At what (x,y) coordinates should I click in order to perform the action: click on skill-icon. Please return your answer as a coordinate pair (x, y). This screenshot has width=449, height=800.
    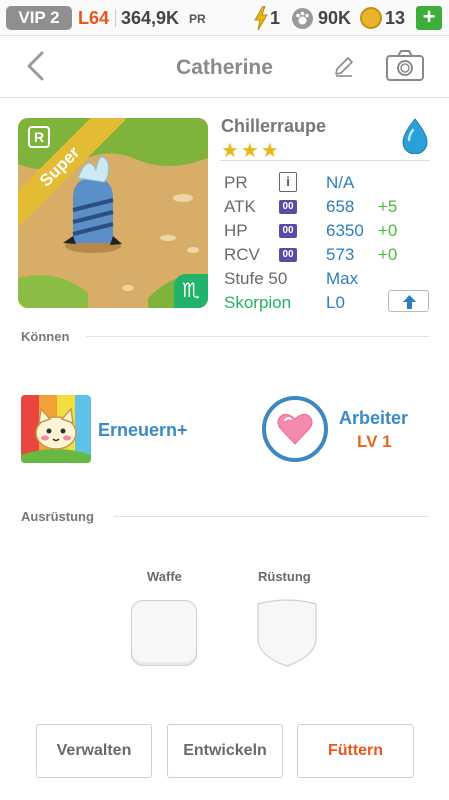
    Looking at the image, I should click on (56, 429).